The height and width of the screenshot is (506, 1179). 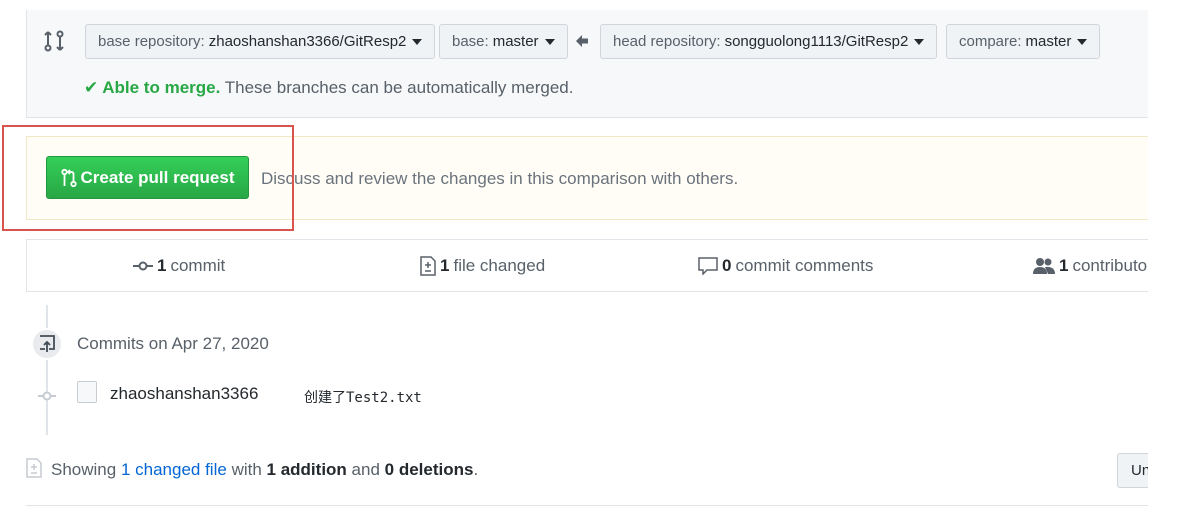 I want to click on repo-push-icon, so click(x=47, y=343).